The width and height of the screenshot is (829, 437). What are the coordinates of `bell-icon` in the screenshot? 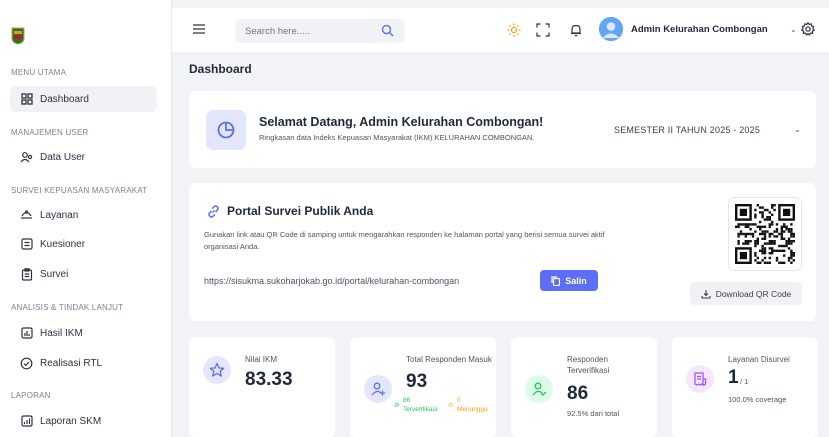 It's located at (576, 30).